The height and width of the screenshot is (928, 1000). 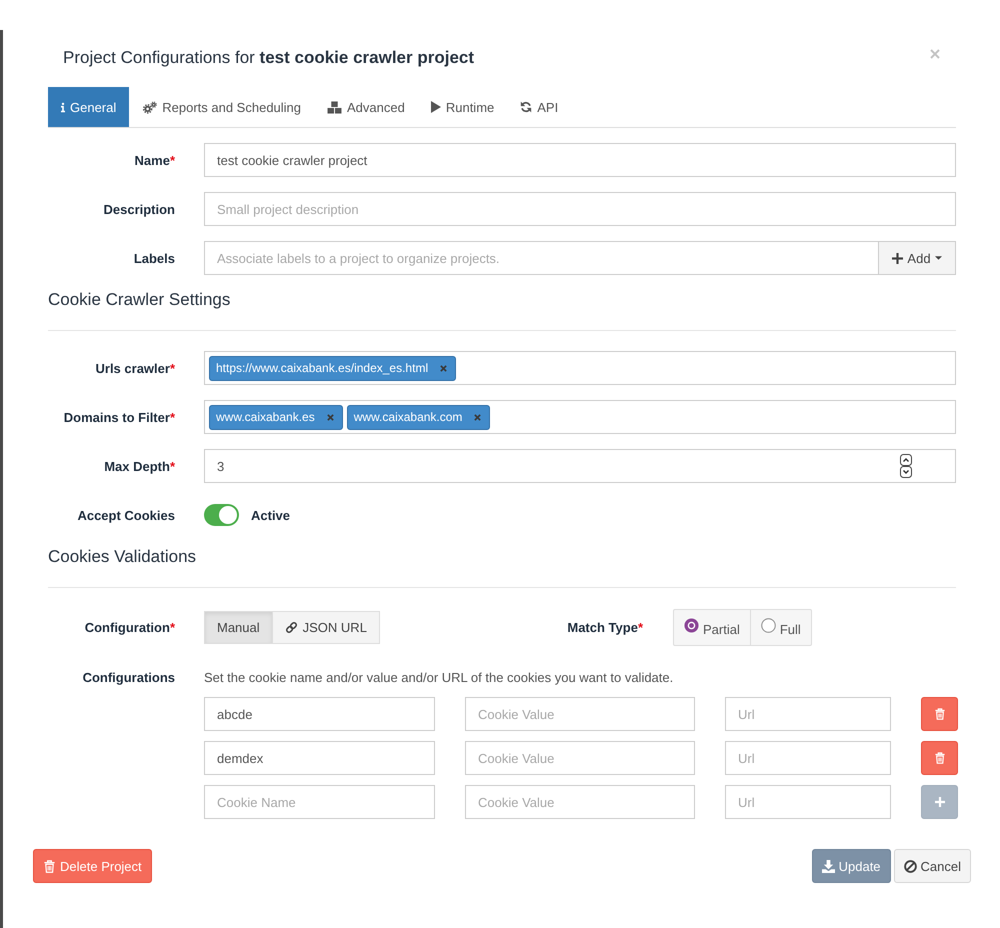 What do you see at coordinates (270, 515) in the screenshot?
I see `toggle-label: Active` at bounding box center [270, 515].